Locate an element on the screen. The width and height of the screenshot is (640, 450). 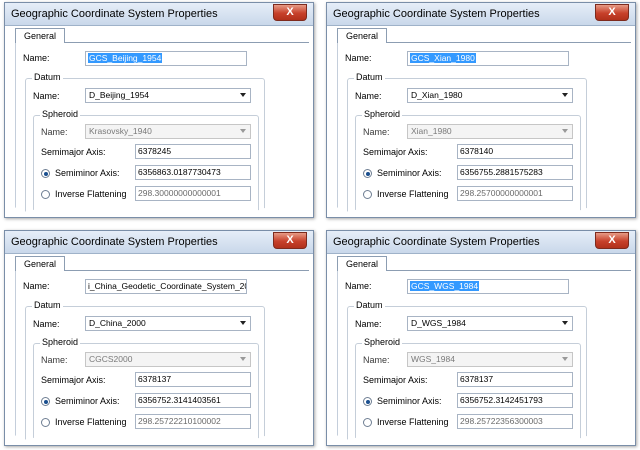
spheroid-select: Xian_1980 is located at coordinates (490, 131).